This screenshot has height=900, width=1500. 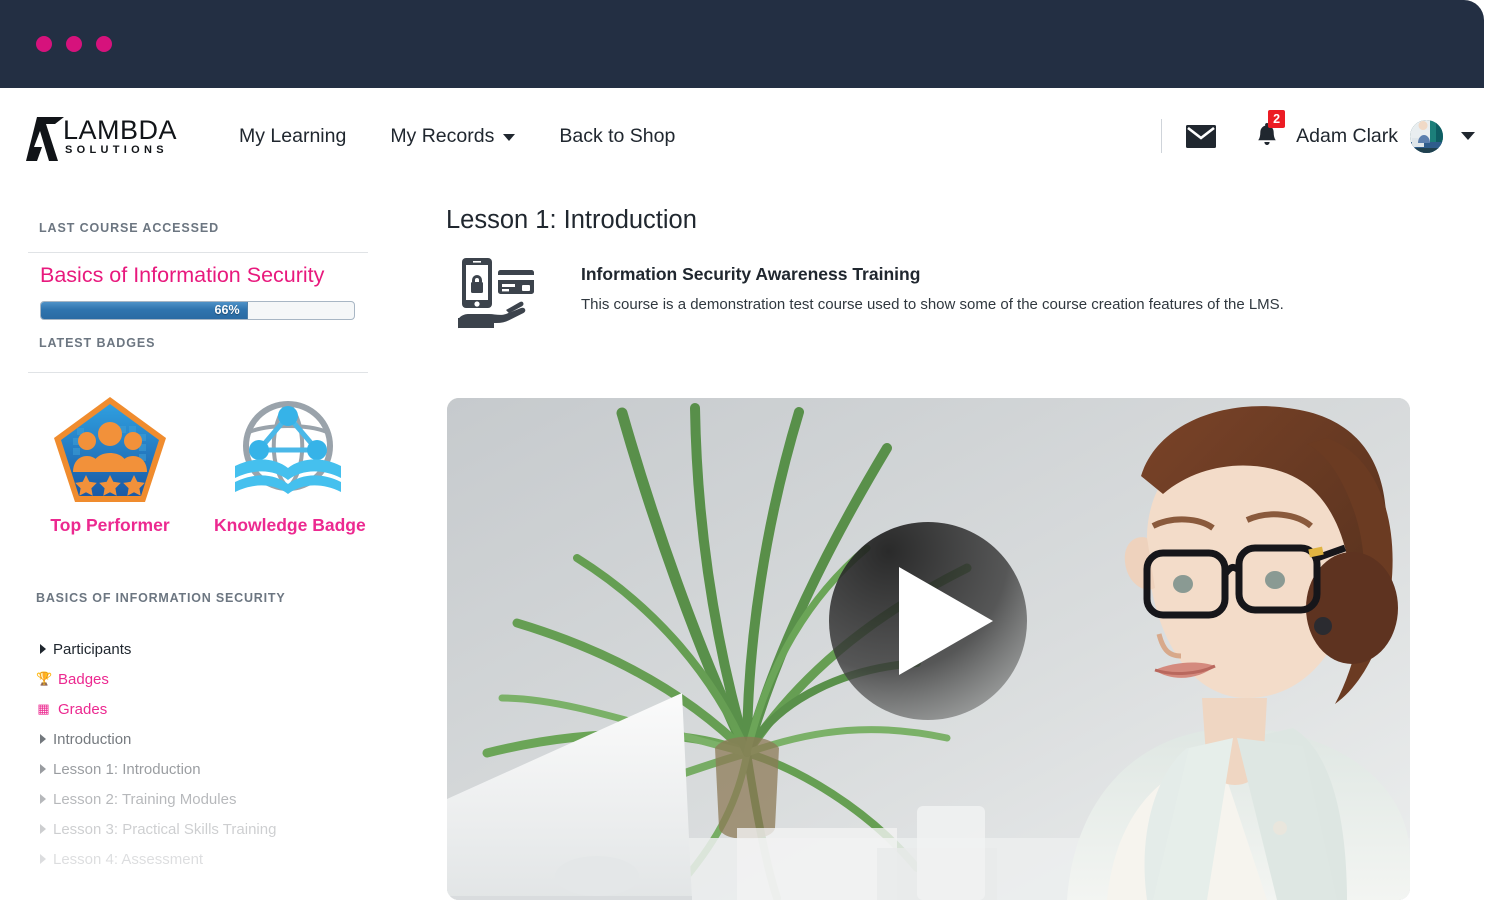 I want to click on chevron-down-icon, so click(x=509, y=137).